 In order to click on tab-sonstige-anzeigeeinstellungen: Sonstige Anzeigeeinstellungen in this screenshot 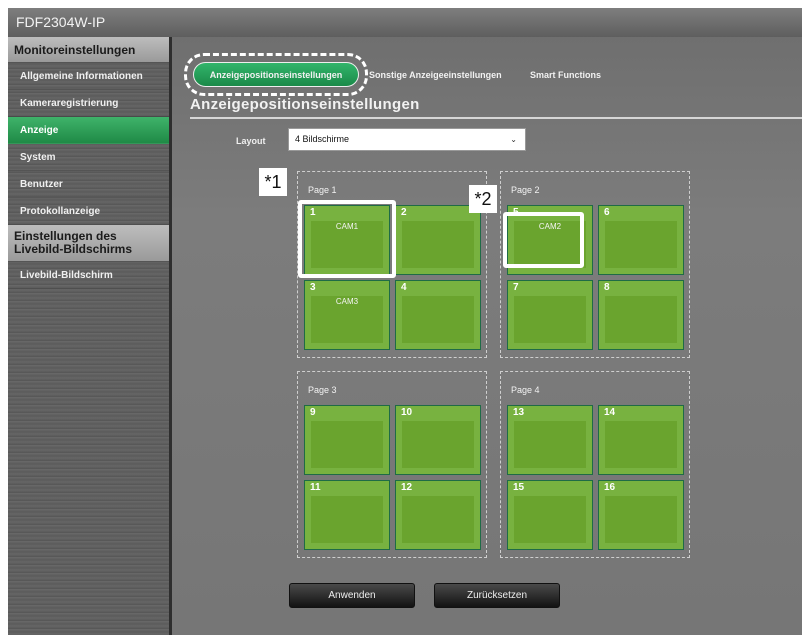, I will do `click(435, 75)`.